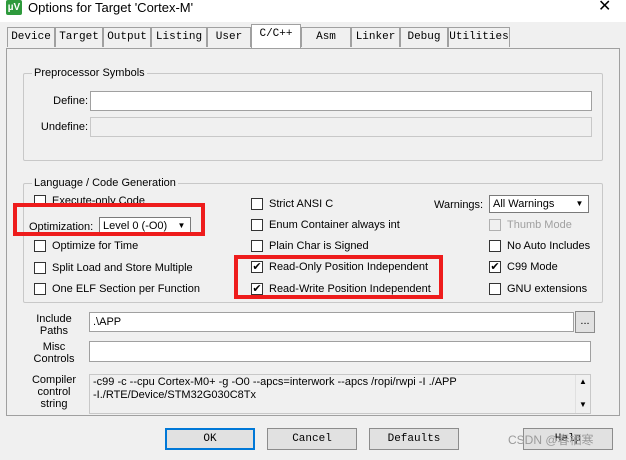 This screenshot has width=626, height=460. What do you see at coordinates (348, 267) in the screenshot?
I see `ropi-label: Read-Only Position Independent` at bounding box center [348, 267].